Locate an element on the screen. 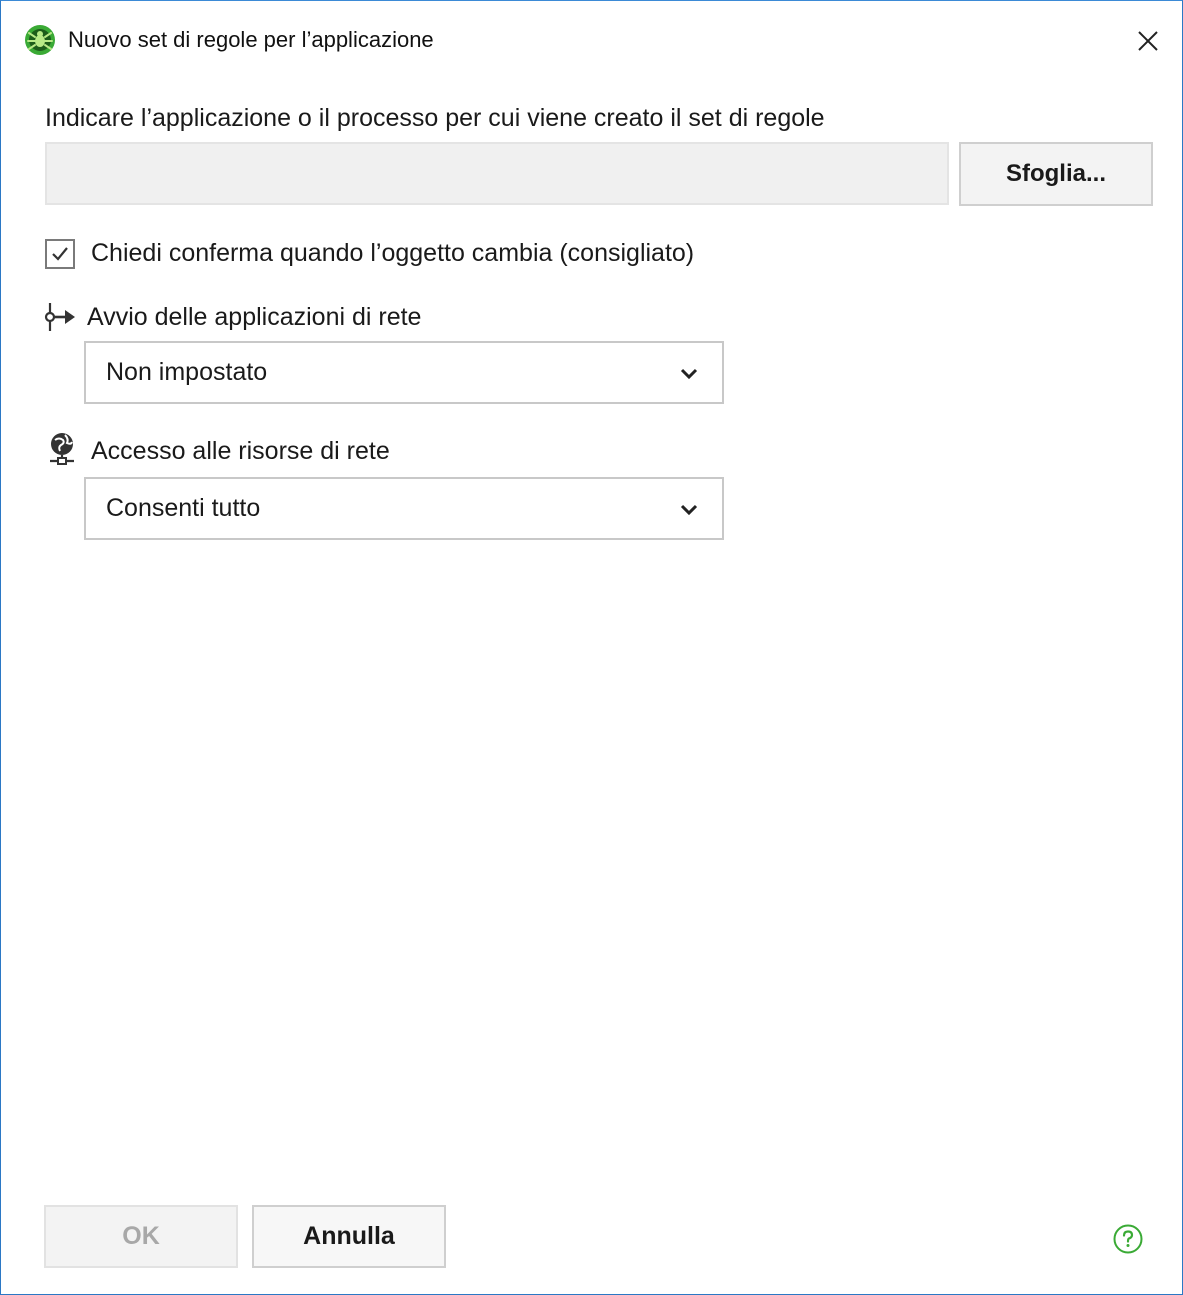 This screenshot has width=1183, height=1295. network-app-launch-icon is located at coordinates (59, 317).